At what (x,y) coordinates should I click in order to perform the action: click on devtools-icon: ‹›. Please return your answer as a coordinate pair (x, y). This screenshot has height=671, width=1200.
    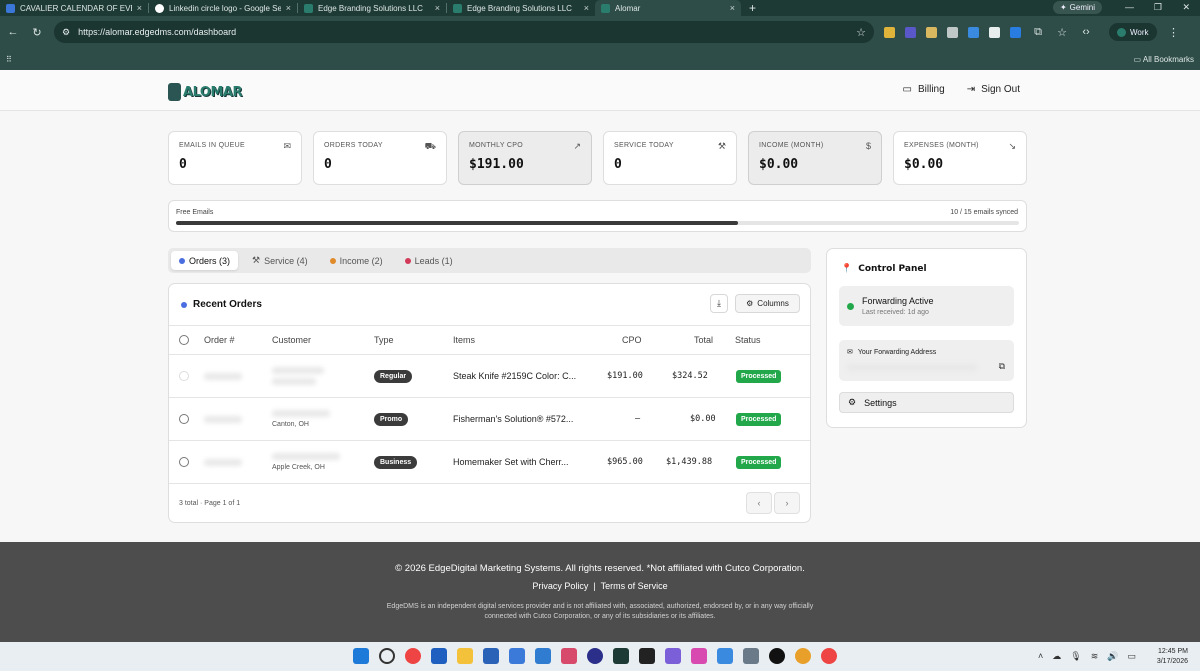
    Looking at the image, I should click on (1086, 32).